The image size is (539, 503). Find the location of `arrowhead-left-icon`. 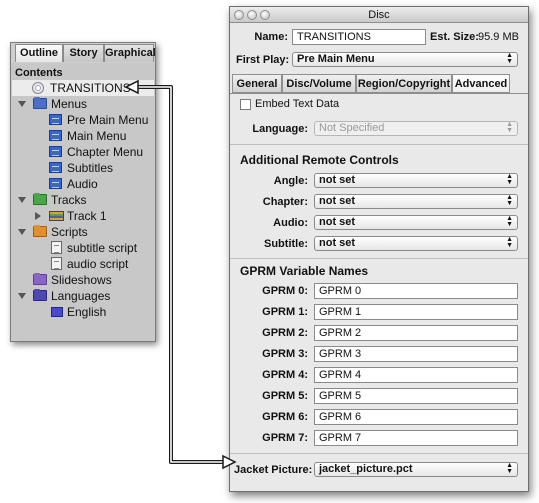

arrowhead-left-icon is located at coordinates (131, 87).